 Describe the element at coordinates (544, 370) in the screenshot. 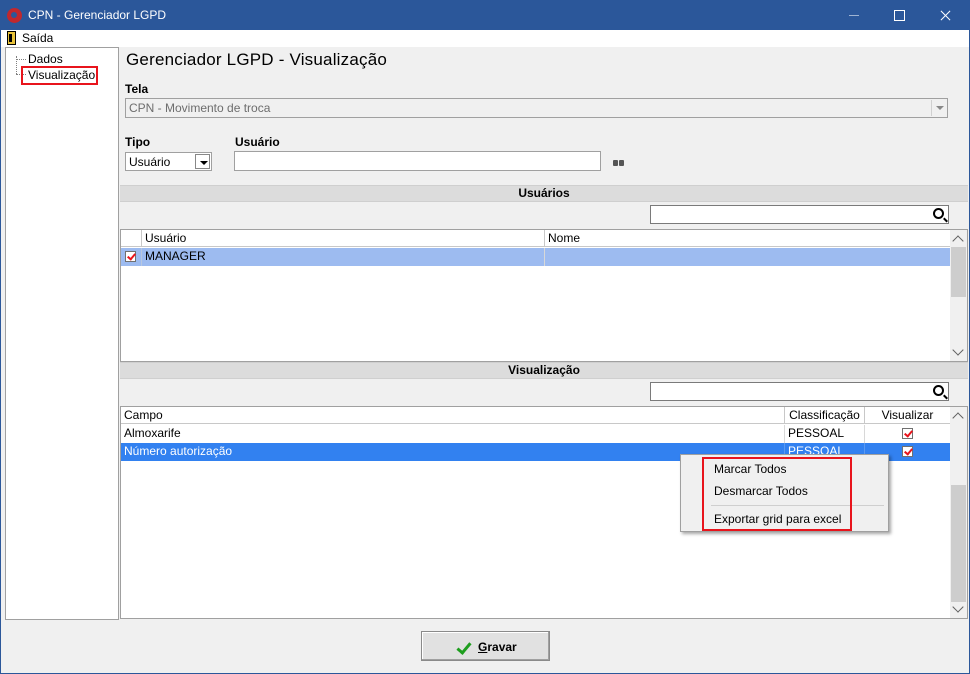

I see `view-section-header: Visualização` at that location.